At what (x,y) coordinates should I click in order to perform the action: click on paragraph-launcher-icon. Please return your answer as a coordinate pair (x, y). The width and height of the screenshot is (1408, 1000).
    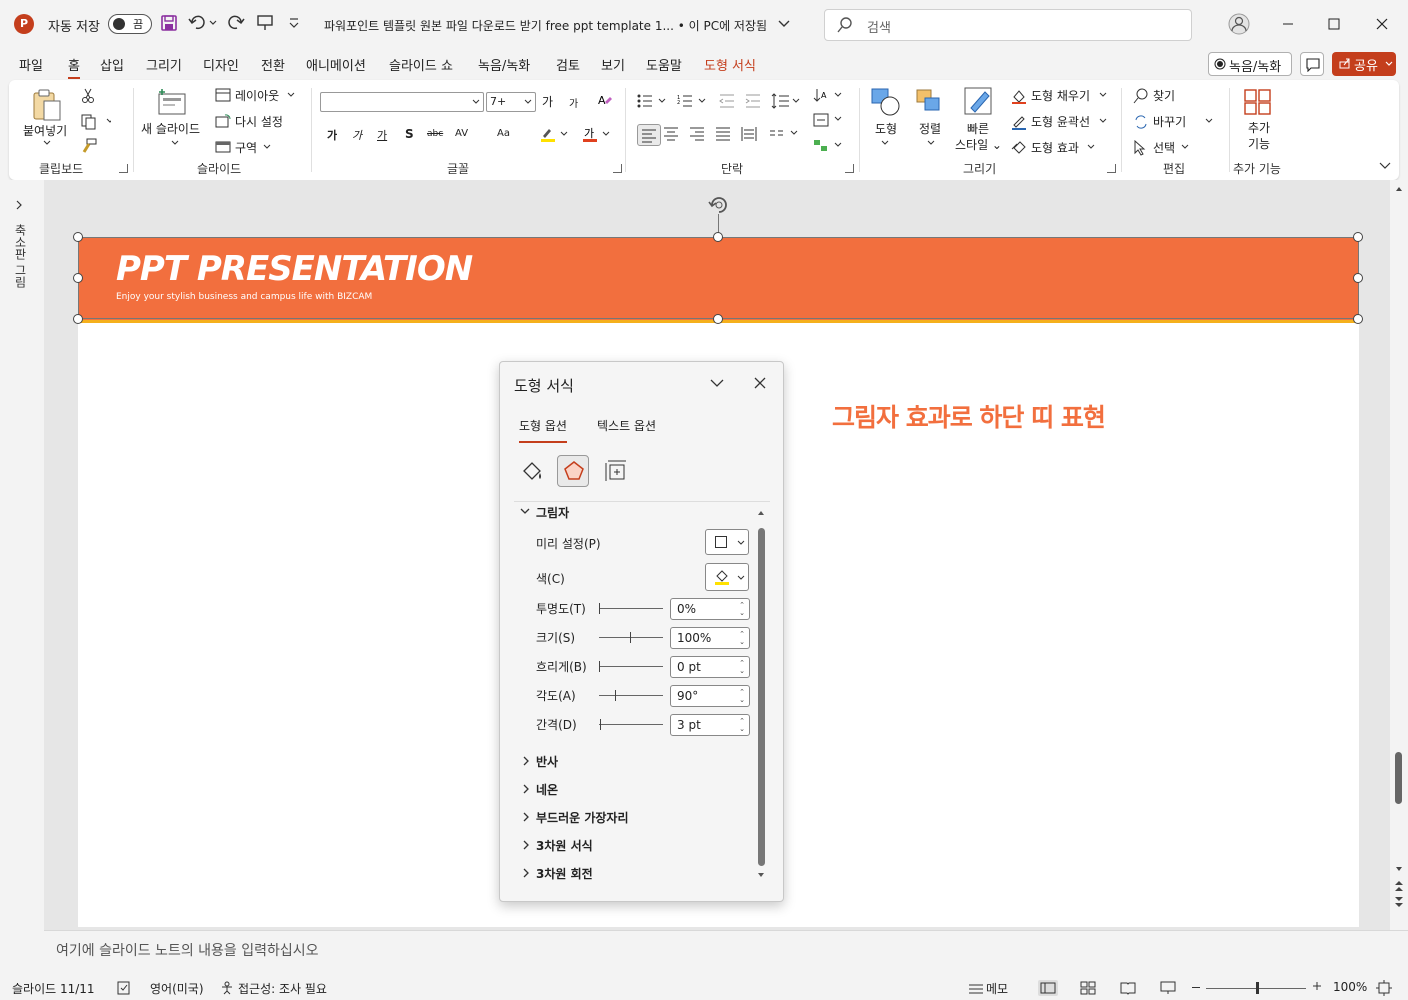
    Looking at the image, I should click on (849, 168).